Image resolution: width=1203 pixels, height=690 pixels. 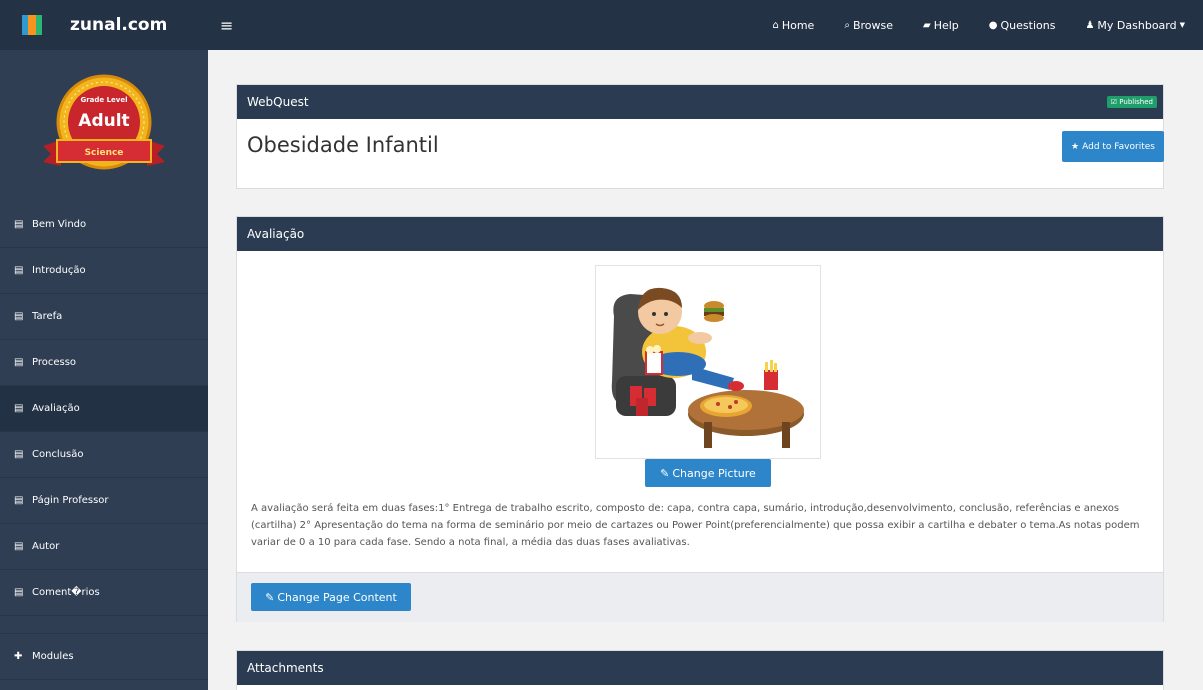 I want to click on sidebar-item-label: Coment�rios, so click(x=66, y=592).